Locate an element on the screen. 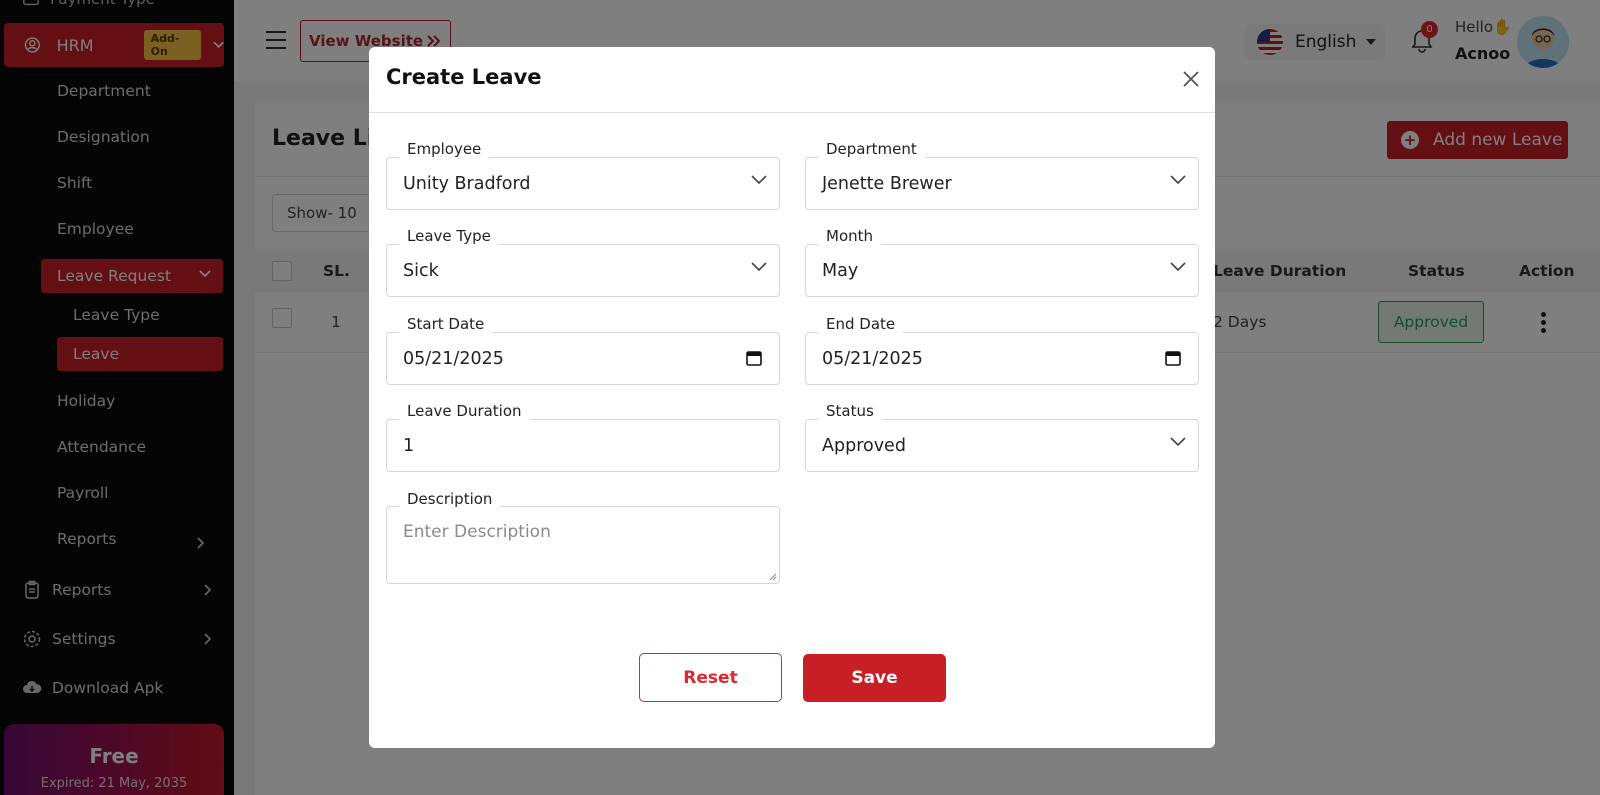 The width and height of the screenshot is (1600, 795). reset-button: Reset is located at coordinates (710, 677).